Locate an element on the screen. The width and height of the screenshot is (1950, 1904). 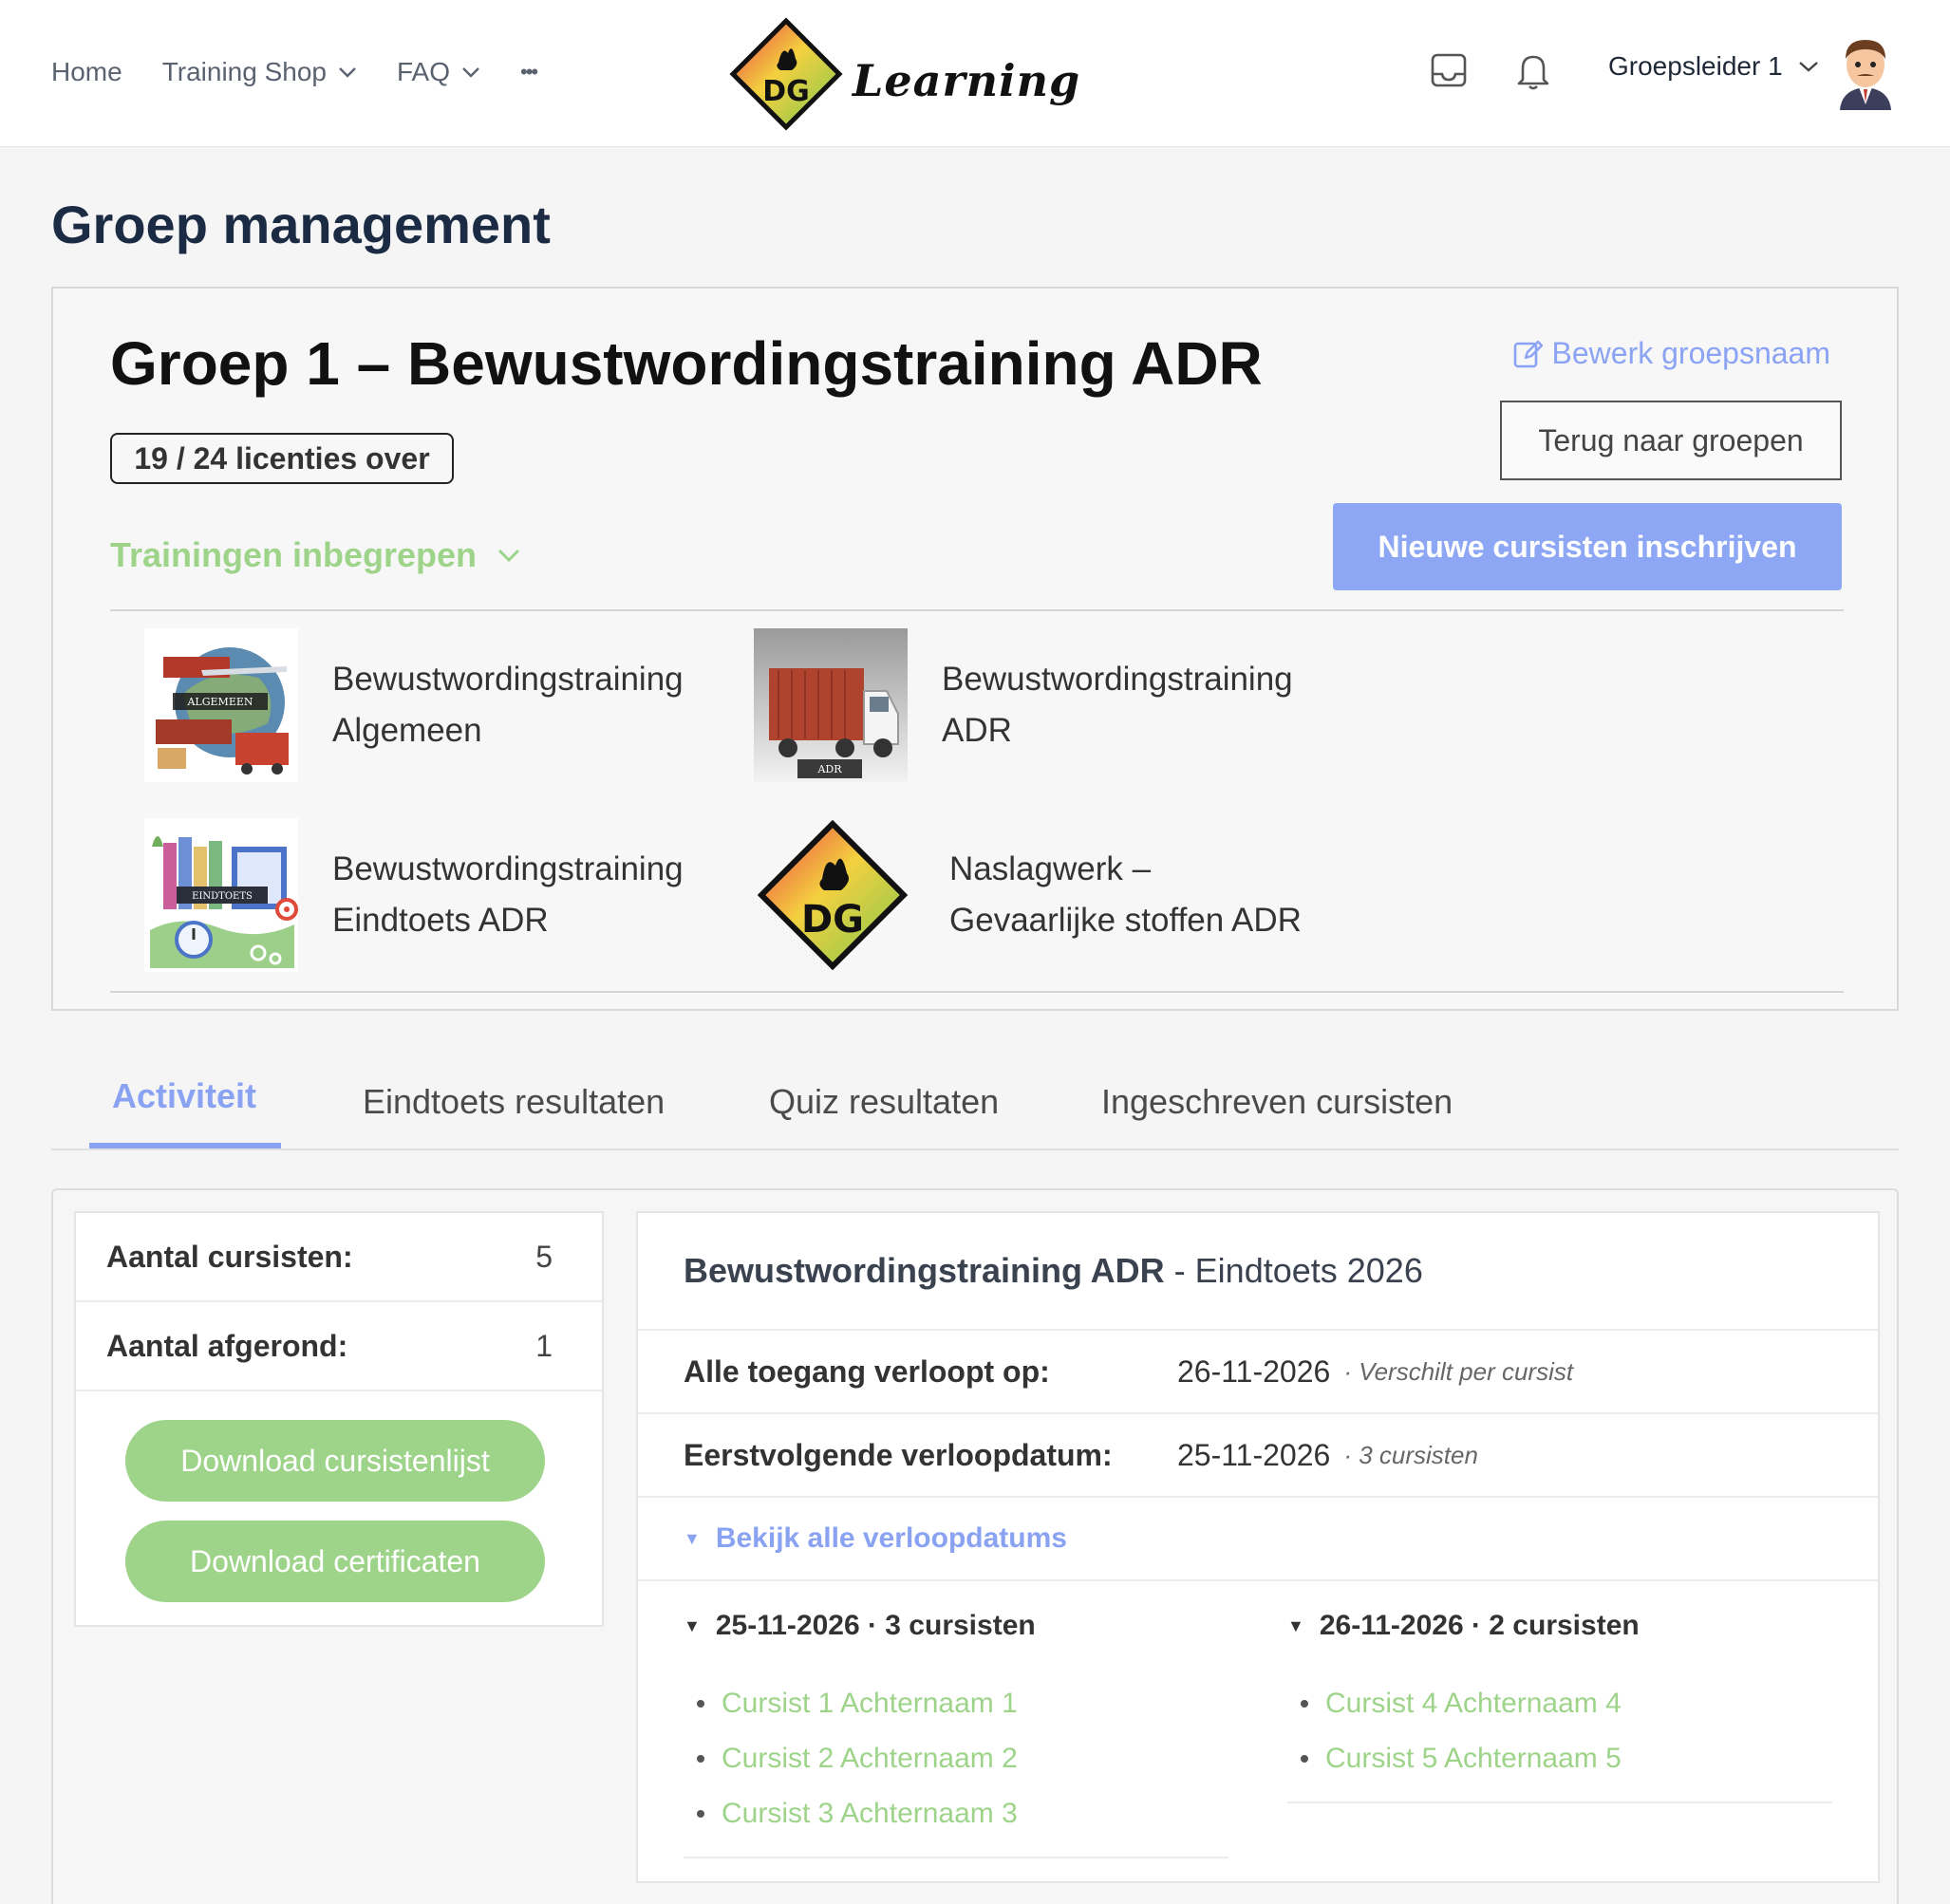
training-label: Bewustwordingstraining Eindtoets ADR is located at coordinates (508, 895).